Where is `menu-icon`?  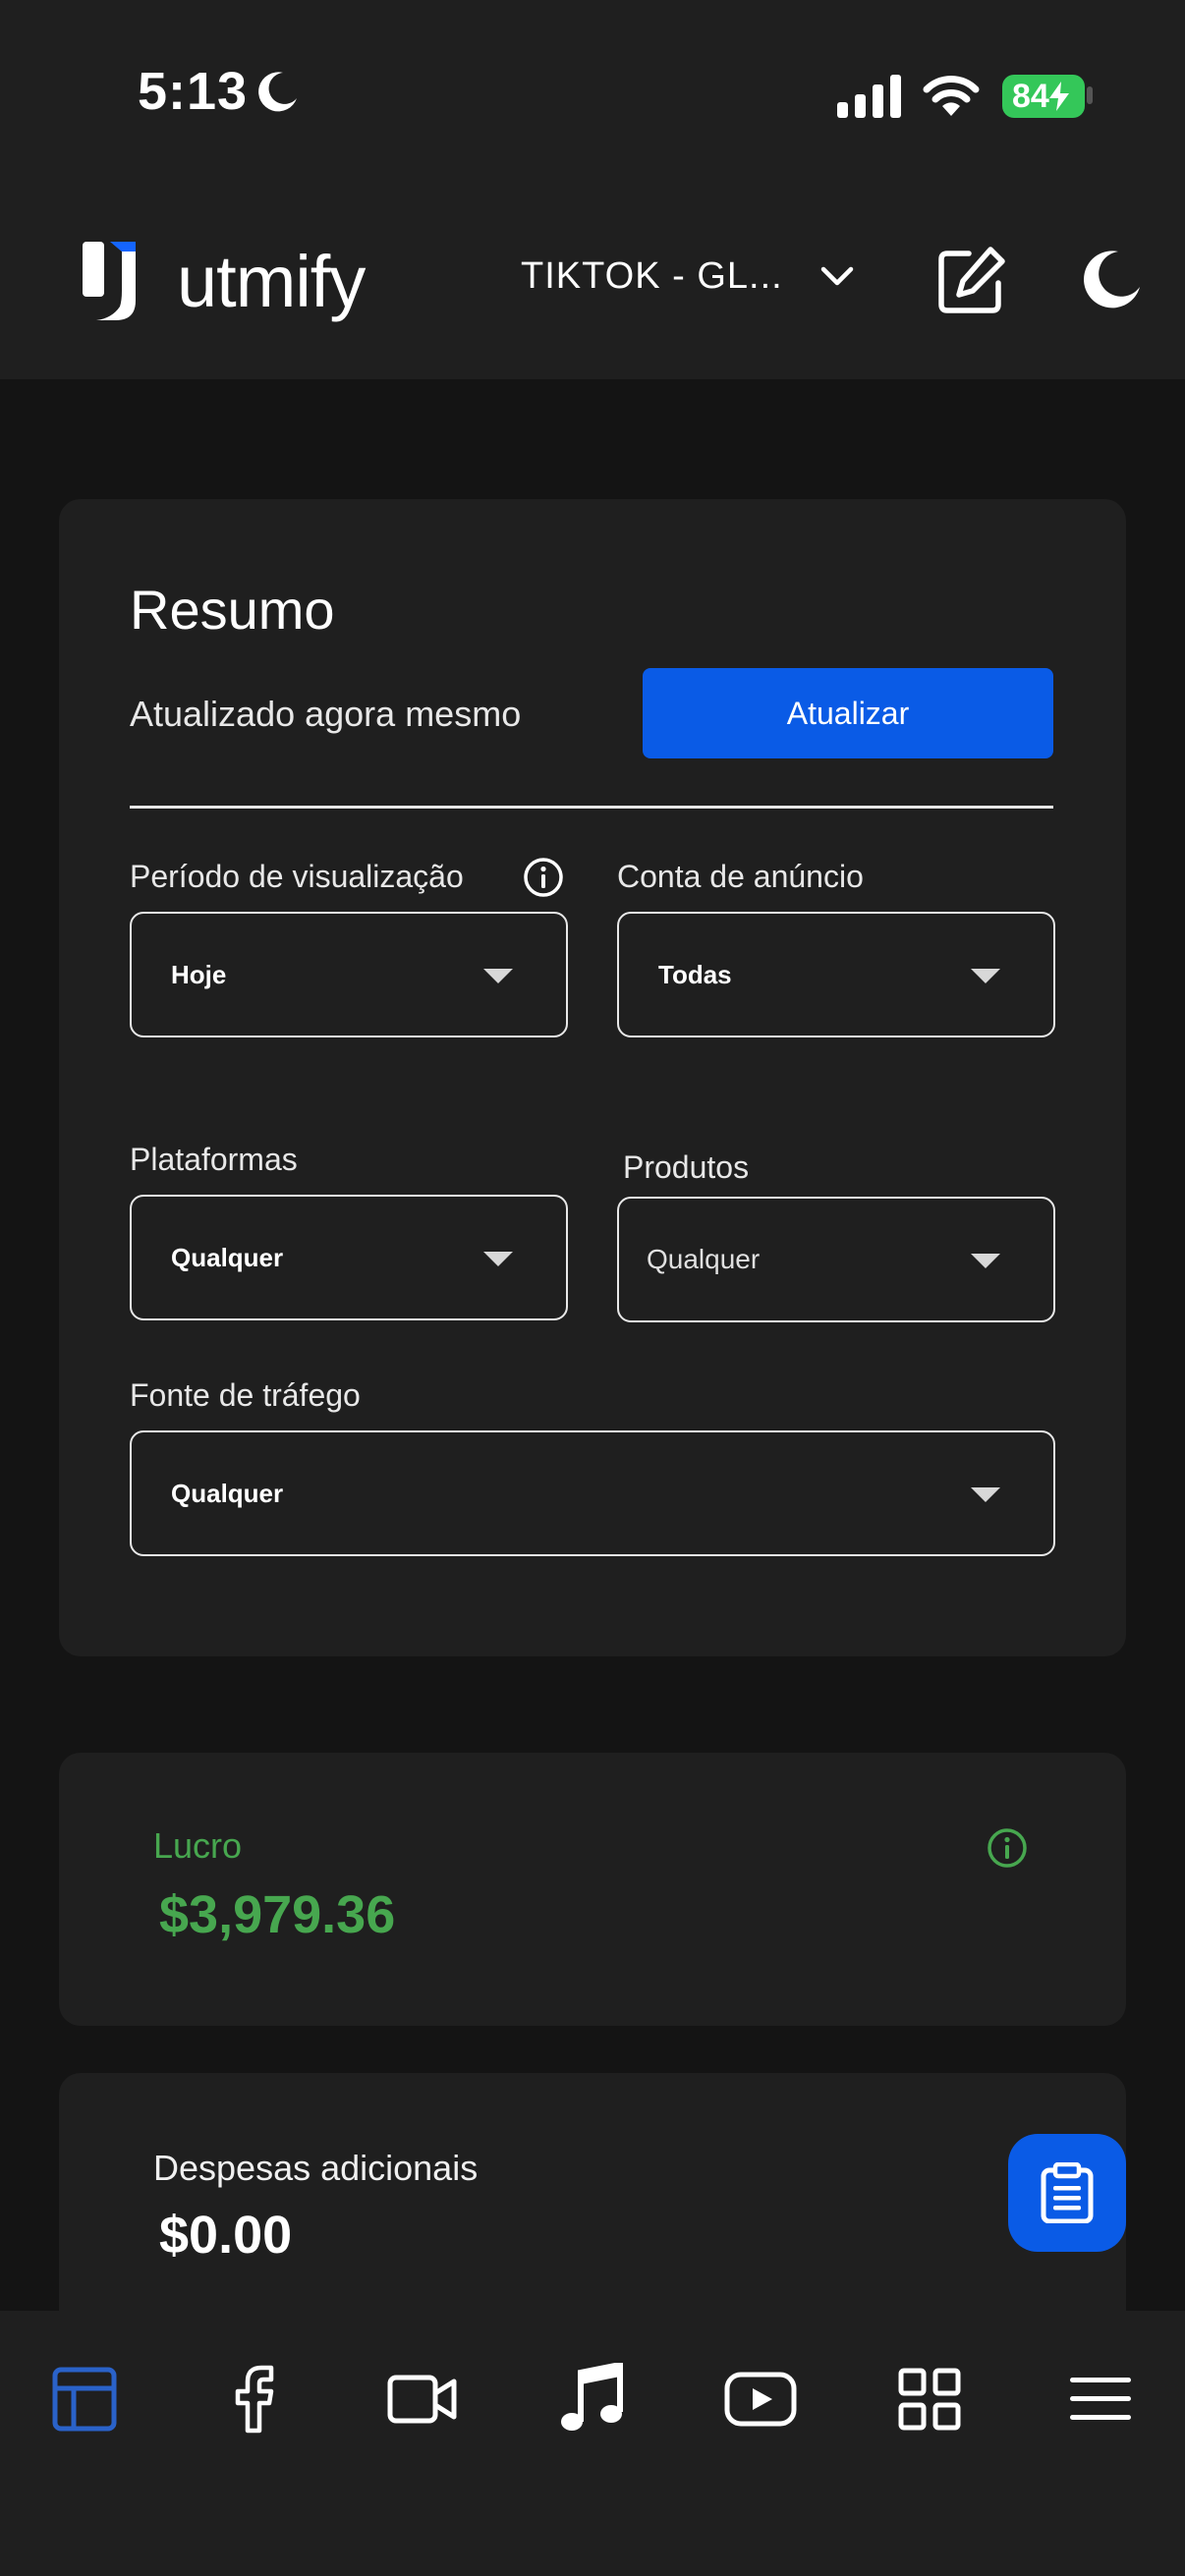 menu-icon is located at coordinates (1100, 2399).